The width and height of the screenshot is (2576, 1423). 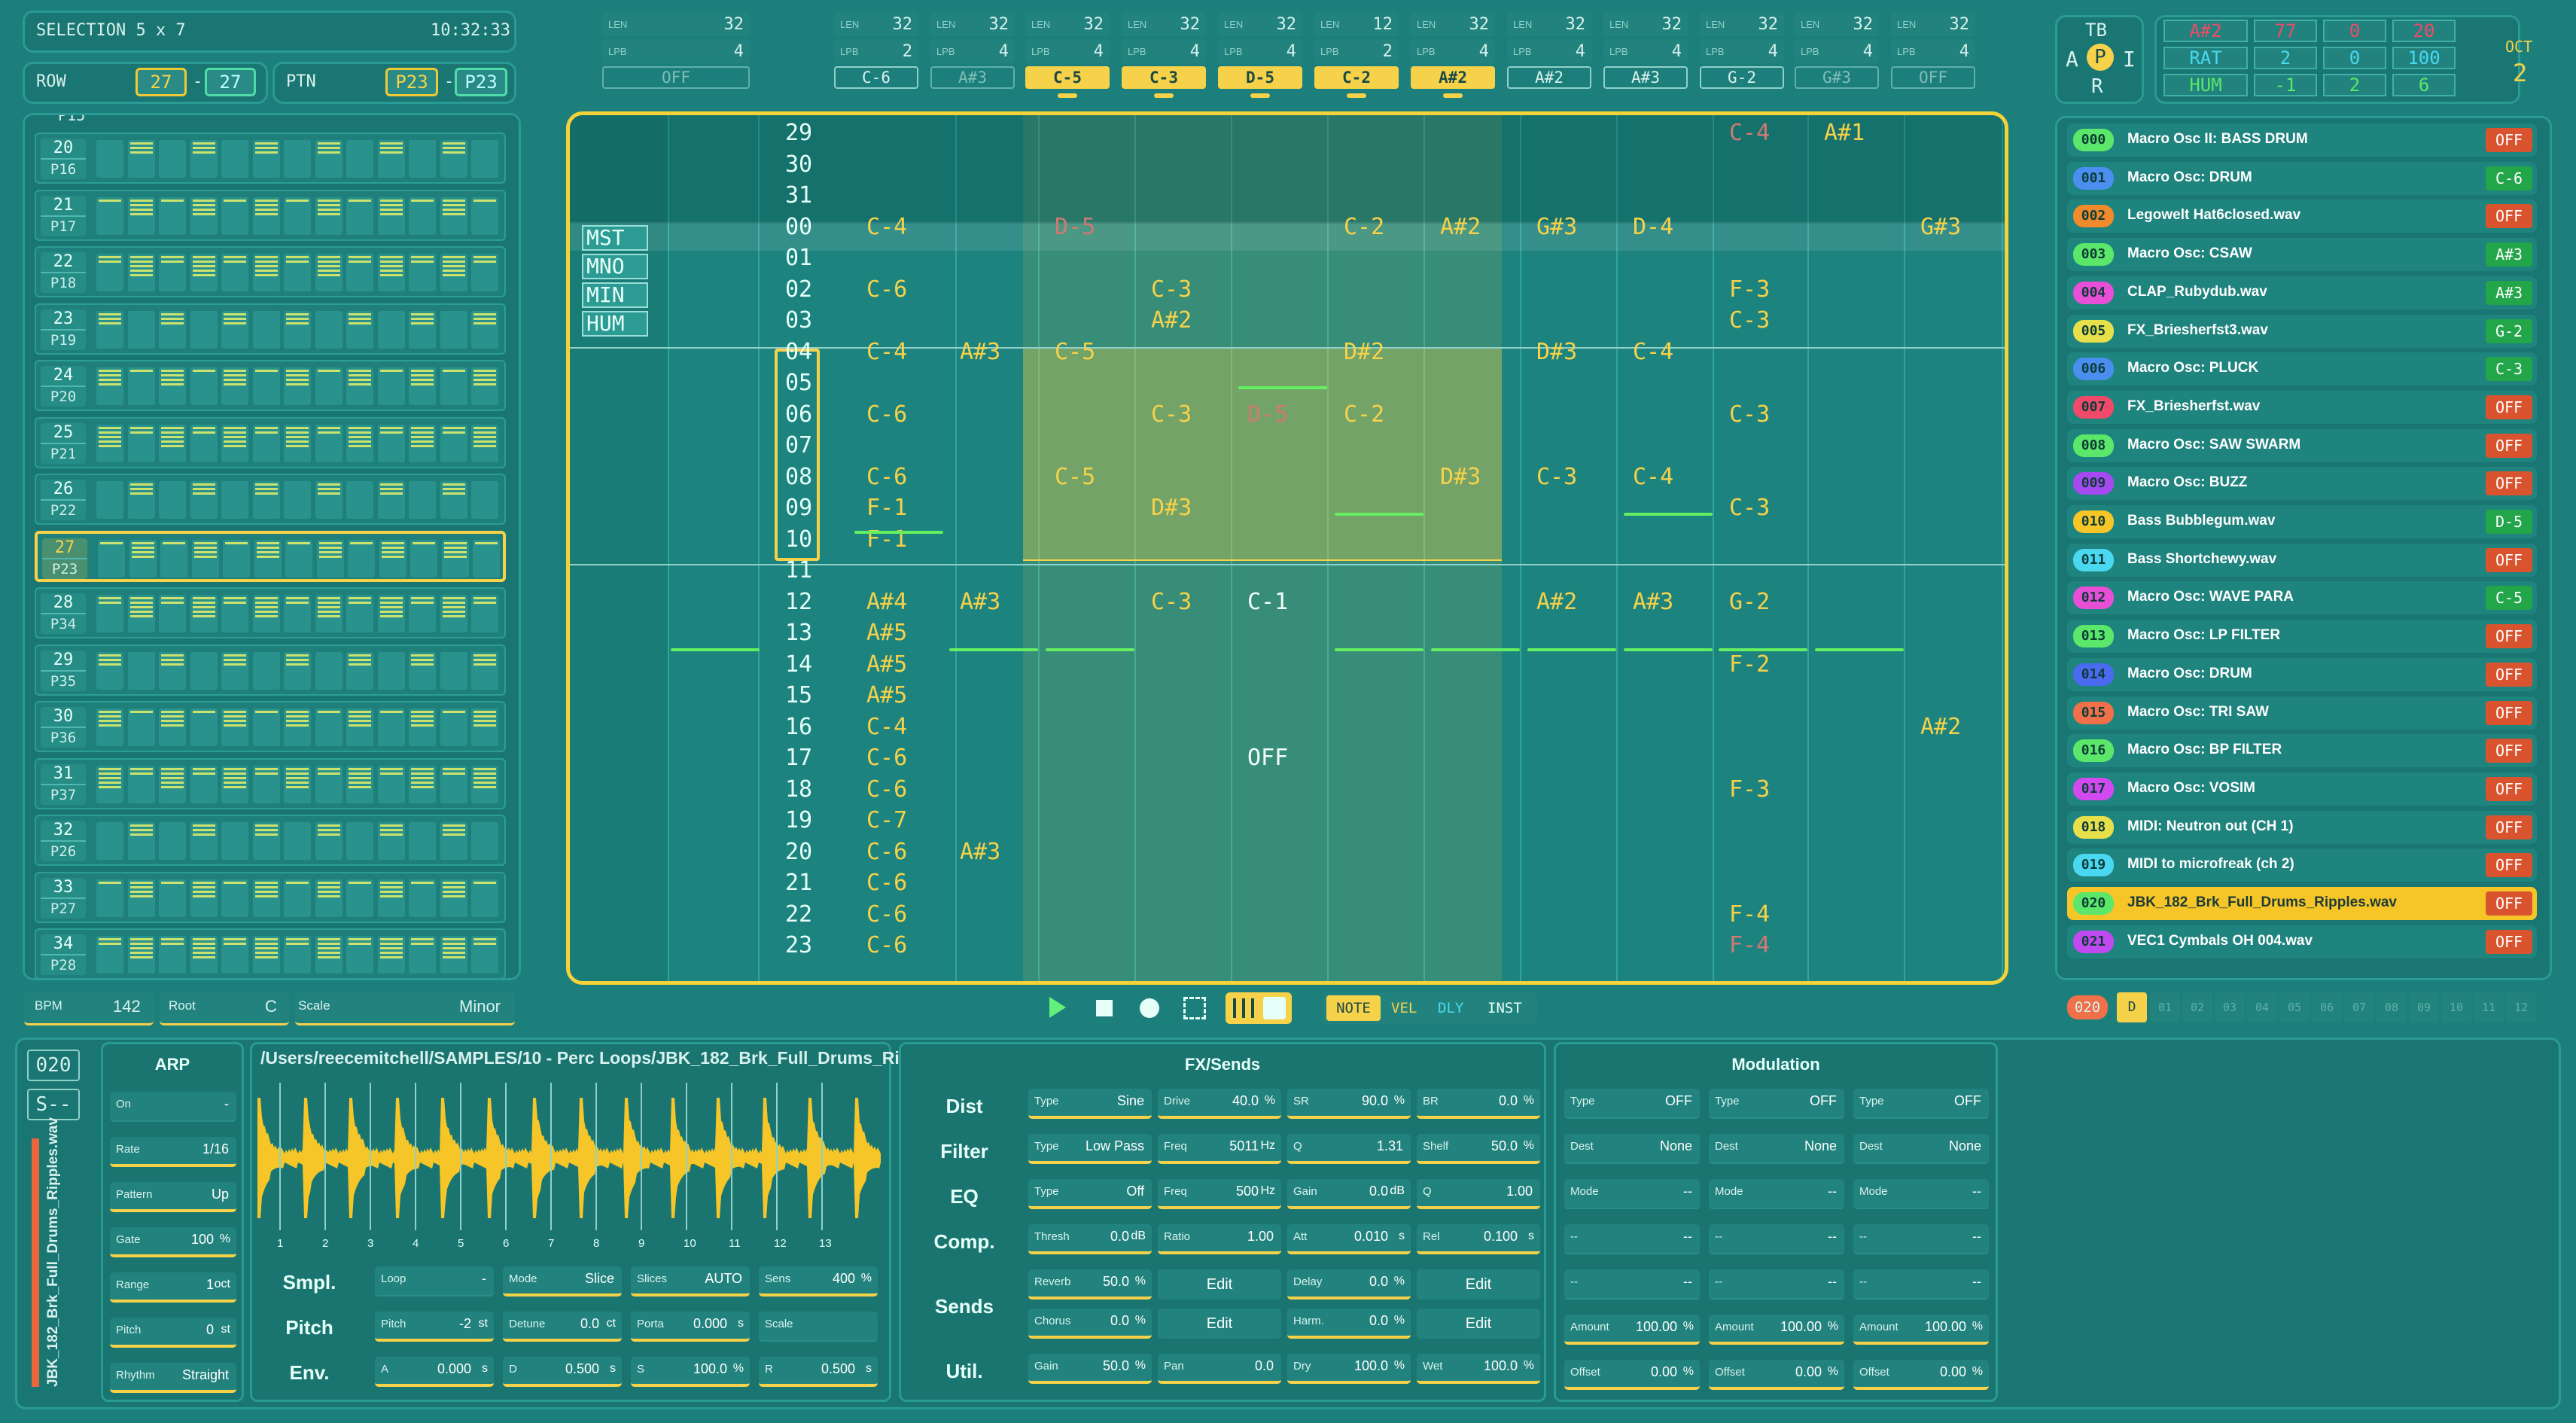 I want to click on pattern-row: 21 P17, so click(x=271, y=215).